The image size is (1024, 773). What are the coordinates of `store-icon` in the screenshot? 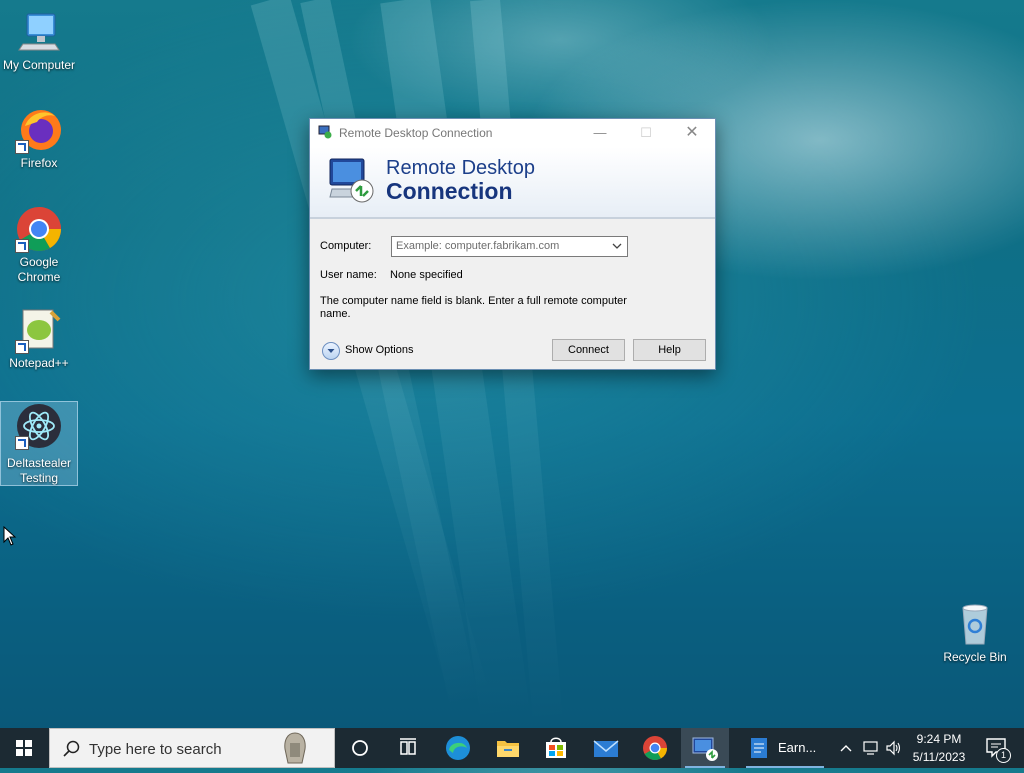 It's located at (556, 747).